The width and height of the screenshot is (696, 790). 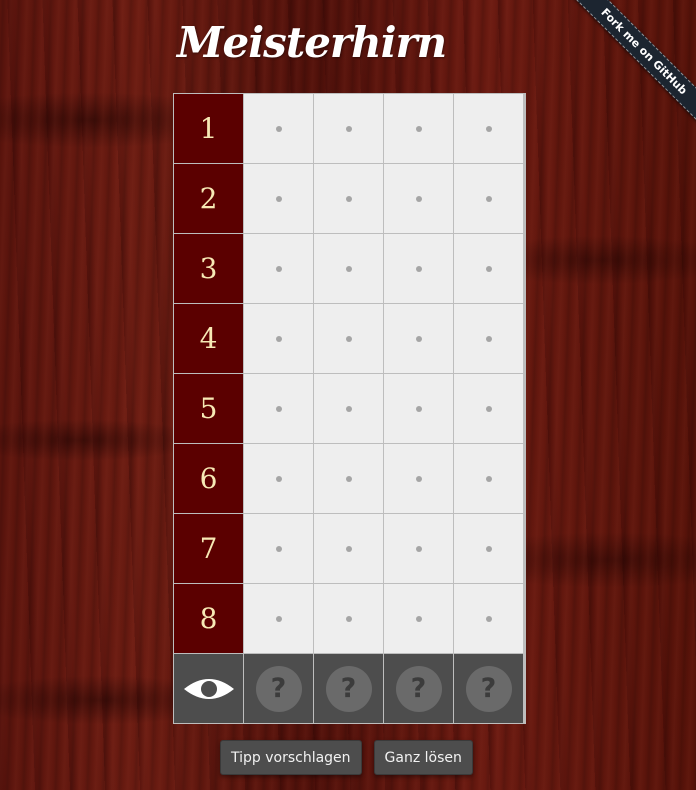 I want to click on solve-all-button: Ganz lösen, so click(x=423, y=757).